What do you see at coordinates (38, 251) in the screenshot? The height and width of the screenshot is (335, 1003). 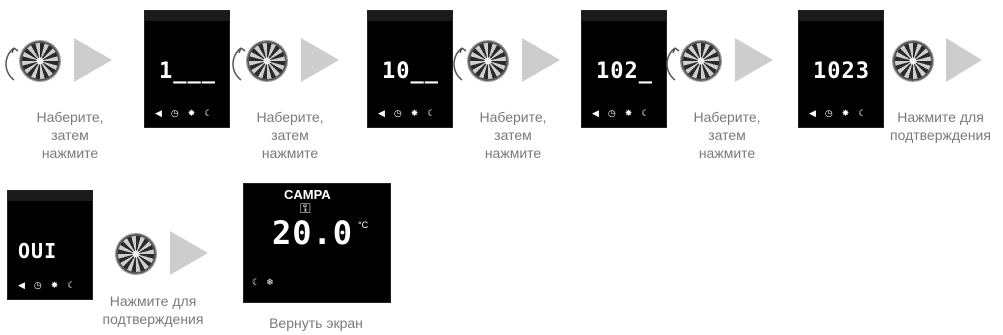 I see `display-readout: OUI` at bounding box center [38, 251].